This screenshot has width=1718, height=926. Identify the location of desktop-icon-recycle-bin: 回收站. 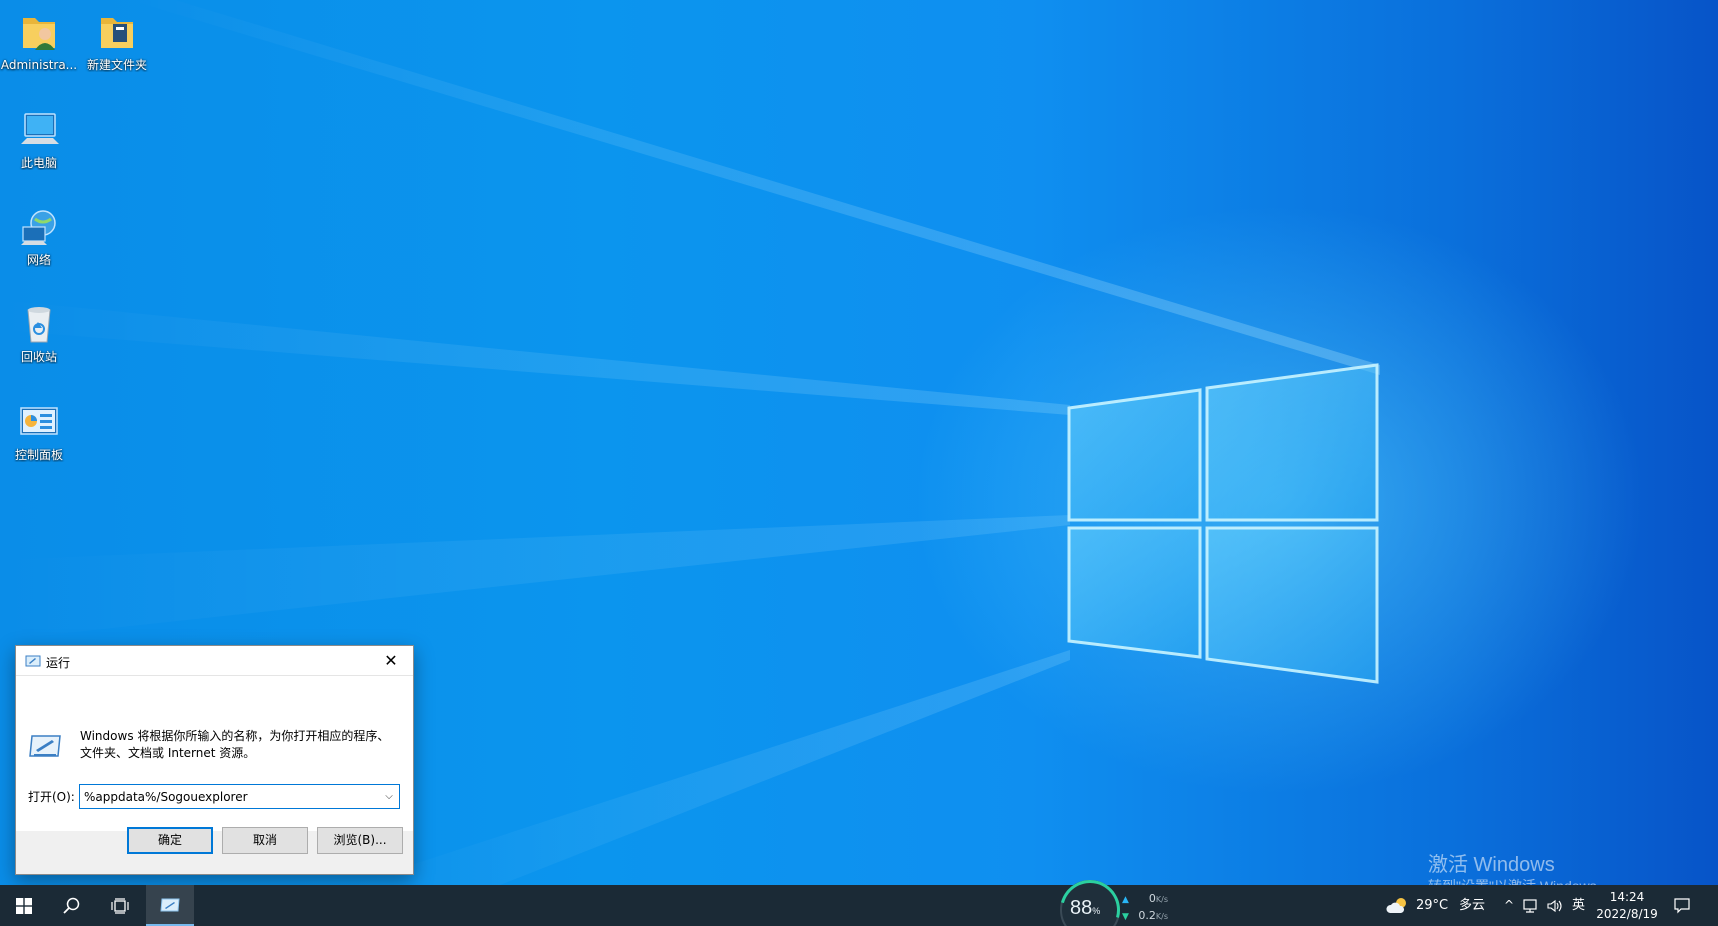
(39, 333).